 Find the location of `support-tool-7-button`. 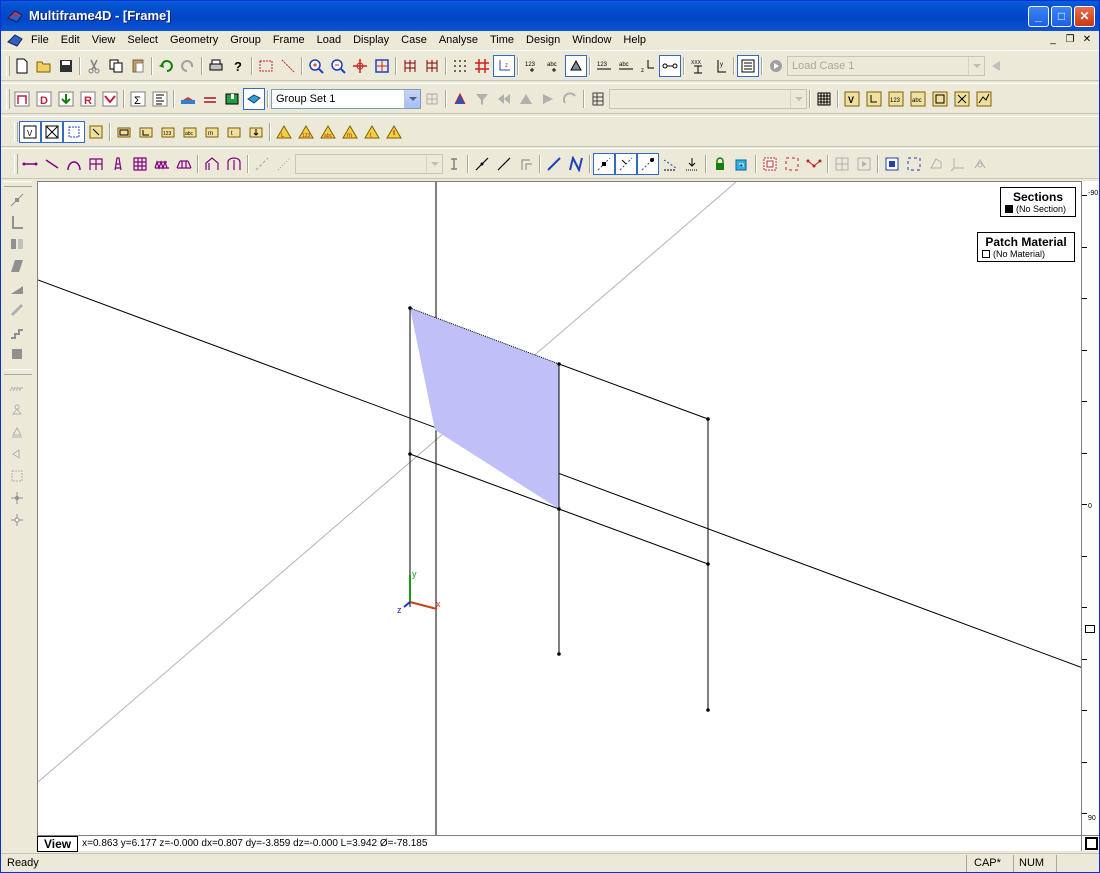

support-tool-7-button is located at coordinates (17, 520).